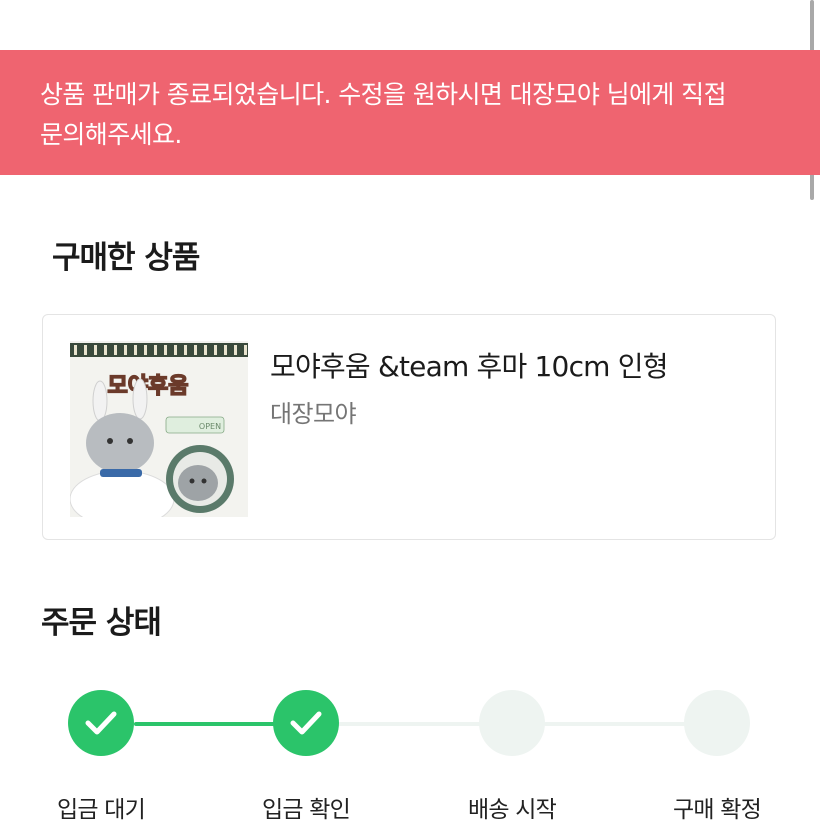 The width and height of the screenshot is (820, 824). I want to click on step-3-pending, so click(512, 723).